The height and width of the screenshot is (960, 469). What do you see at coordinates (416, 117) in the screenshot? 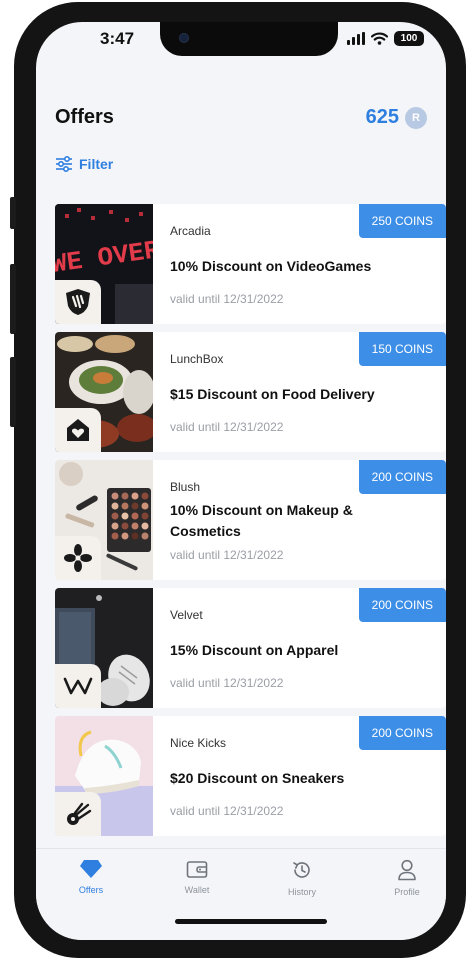
I see `coin-icon: R` at bounding box center [416, 117].